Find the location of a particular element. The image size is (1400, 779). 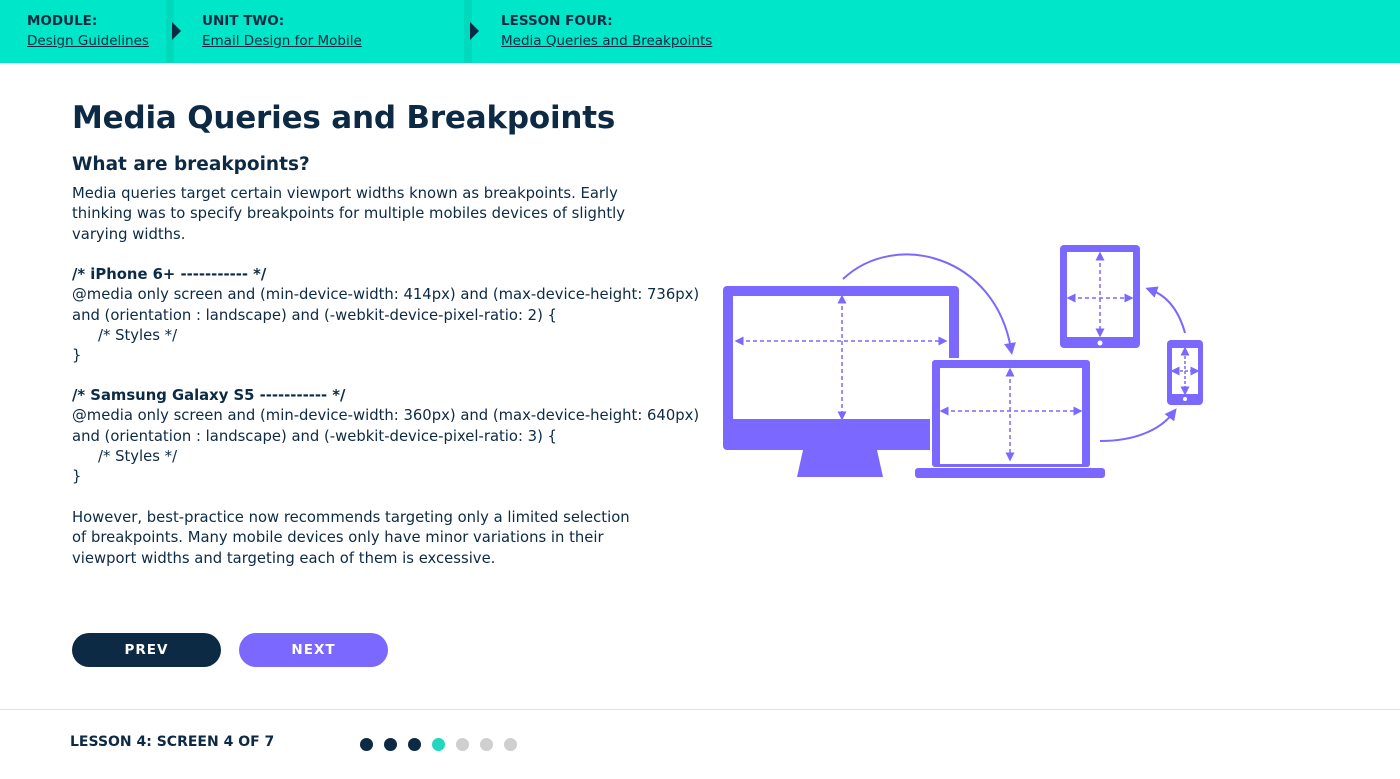

breadcrumb-module-label: MODULE: is located at coordinates (62, 21).